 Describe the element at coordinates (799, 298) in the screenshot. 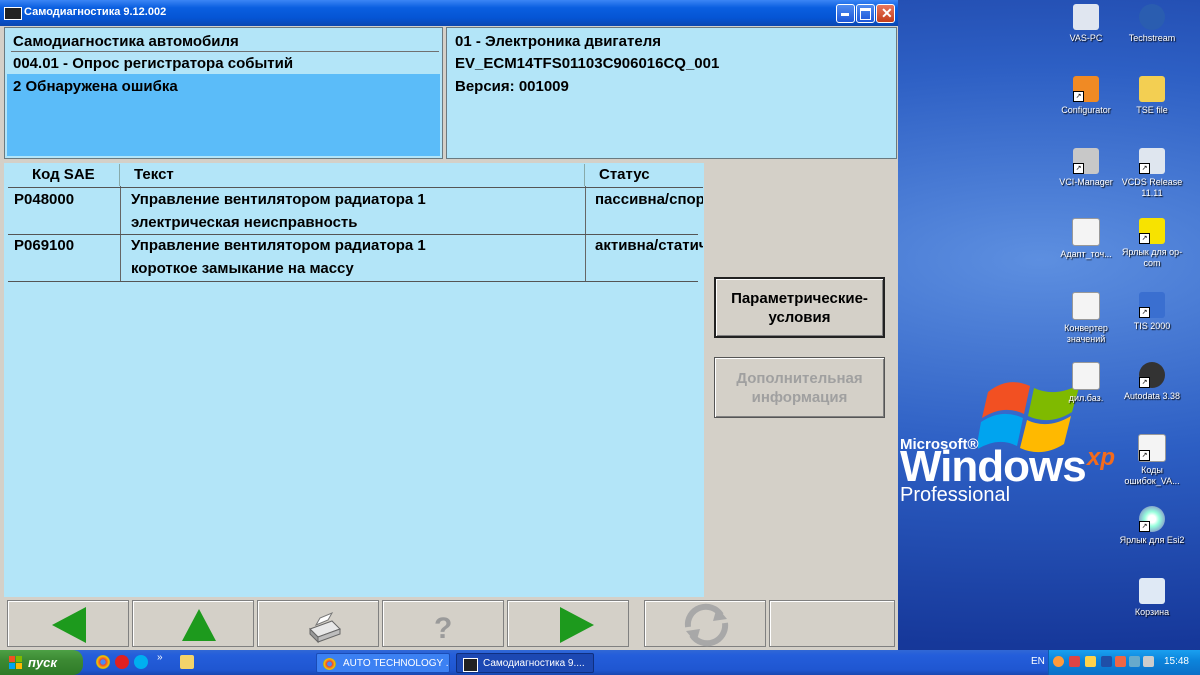

I see `button-label-line1: Параметрические-` at that location.